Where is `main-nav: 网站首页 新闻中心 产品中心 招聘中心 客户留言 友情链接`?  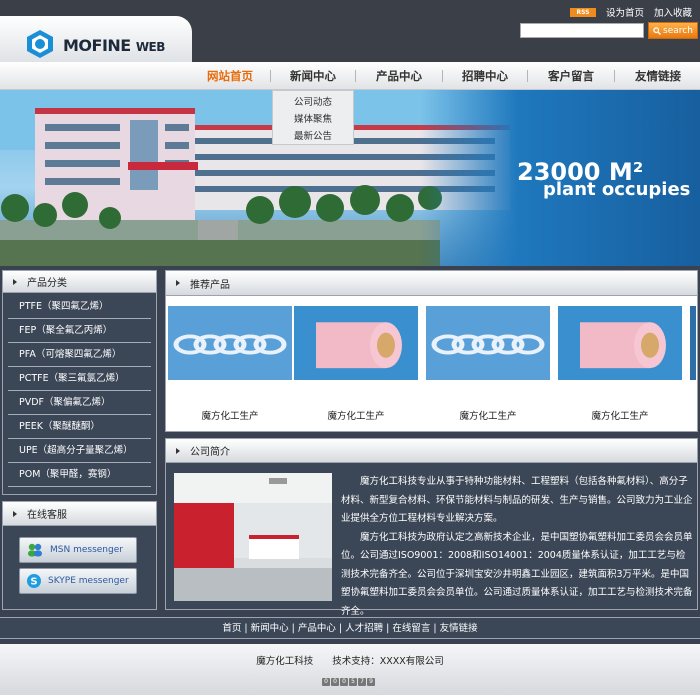 main-nav: 网站首页 新闻中心 产品中心 招聘中心 客户留言 友情链接 is located at coordinates (350, 76).